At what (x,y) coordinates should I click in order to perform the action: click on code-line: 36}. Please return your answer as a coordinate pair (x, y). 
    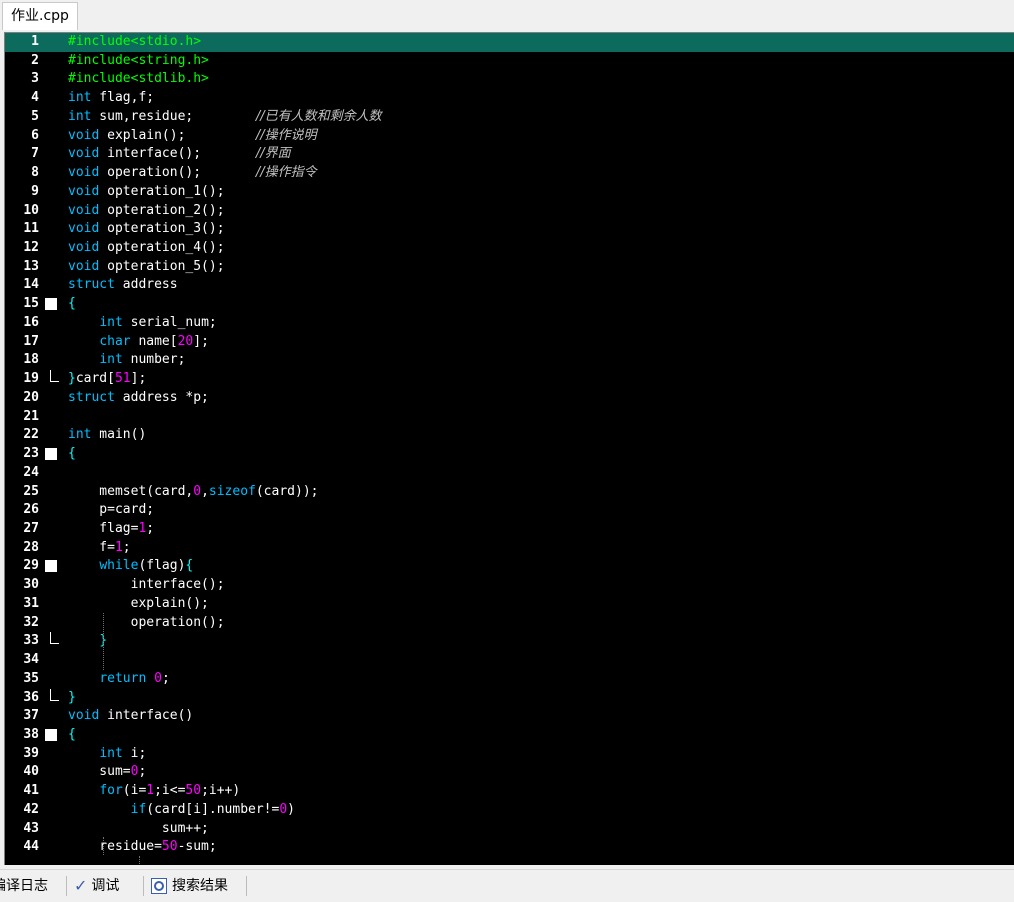
    Looking at the image, I should click on (509, 698).